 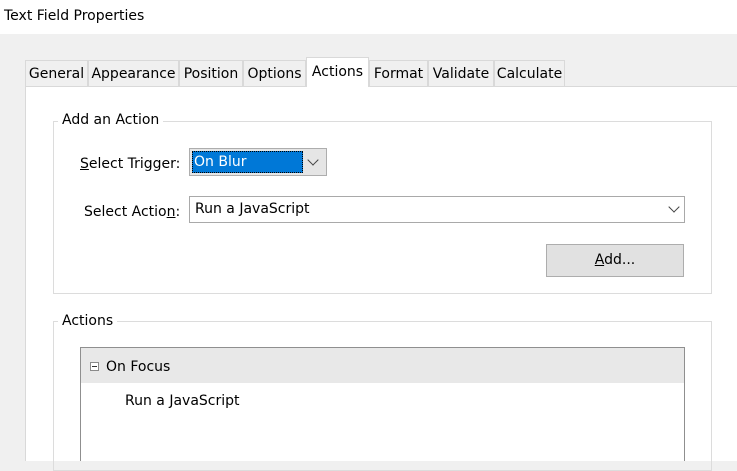 What do you see at coordinates (94, 366) in the screenshot?
I see `collapse-icon` at bounding box center [94, 366].